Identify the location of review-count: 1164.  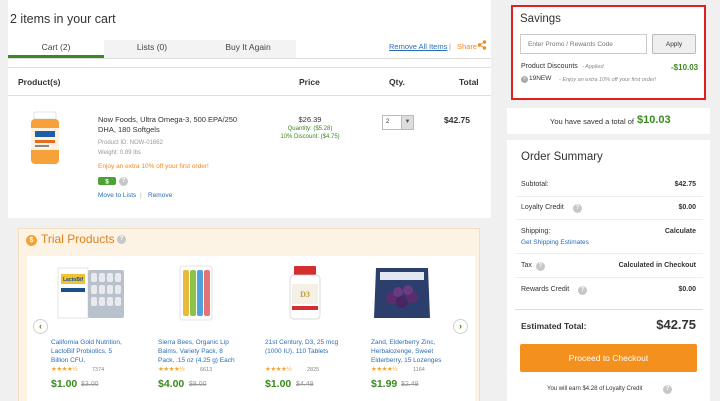
(419, 370).